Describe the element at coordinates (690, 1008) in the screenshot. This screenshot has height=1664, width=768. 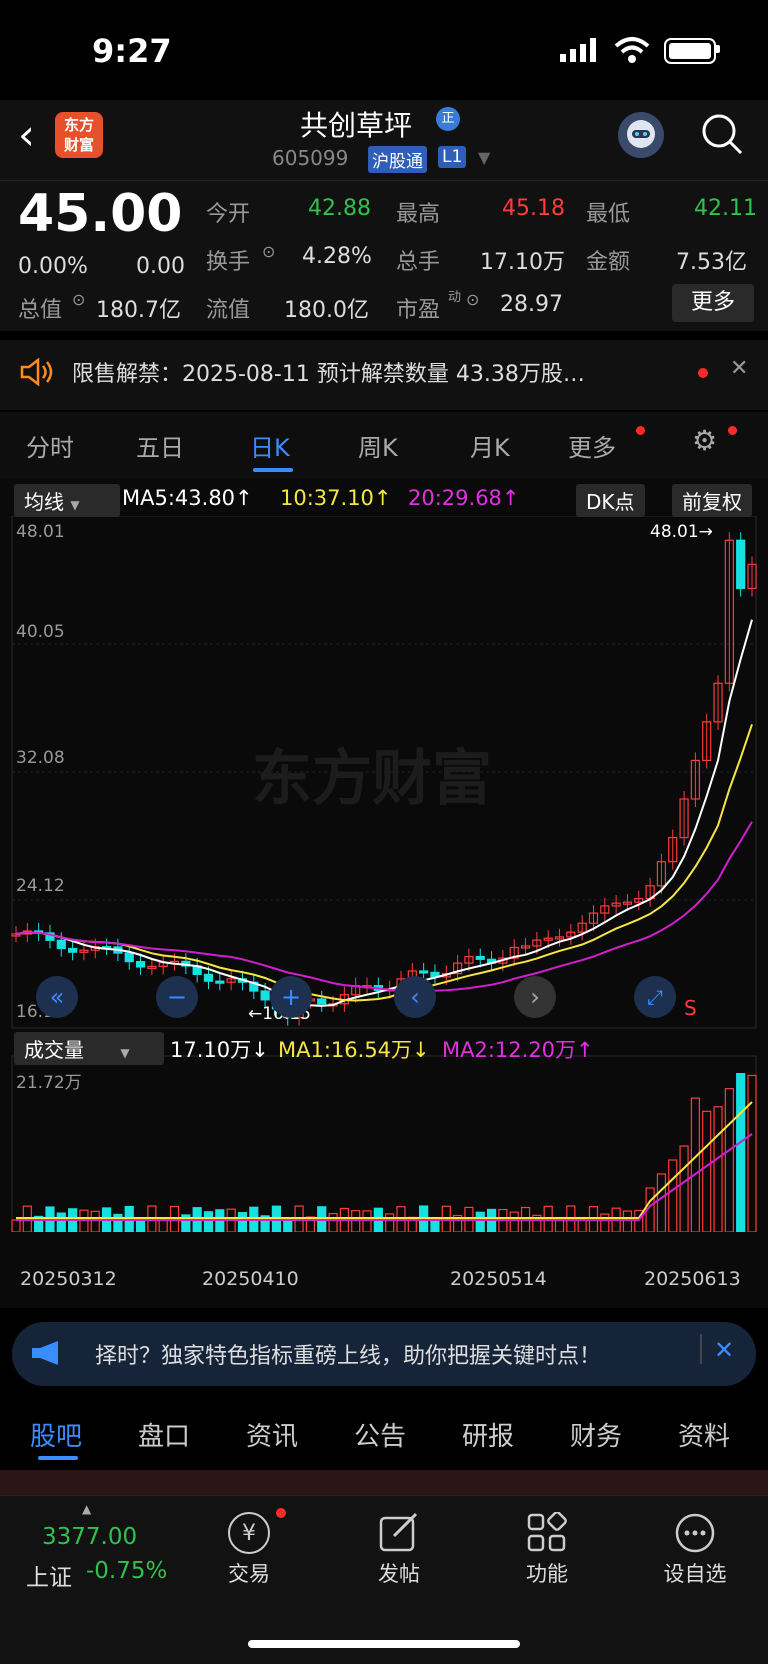
I see `sell-mark: S` at that location.